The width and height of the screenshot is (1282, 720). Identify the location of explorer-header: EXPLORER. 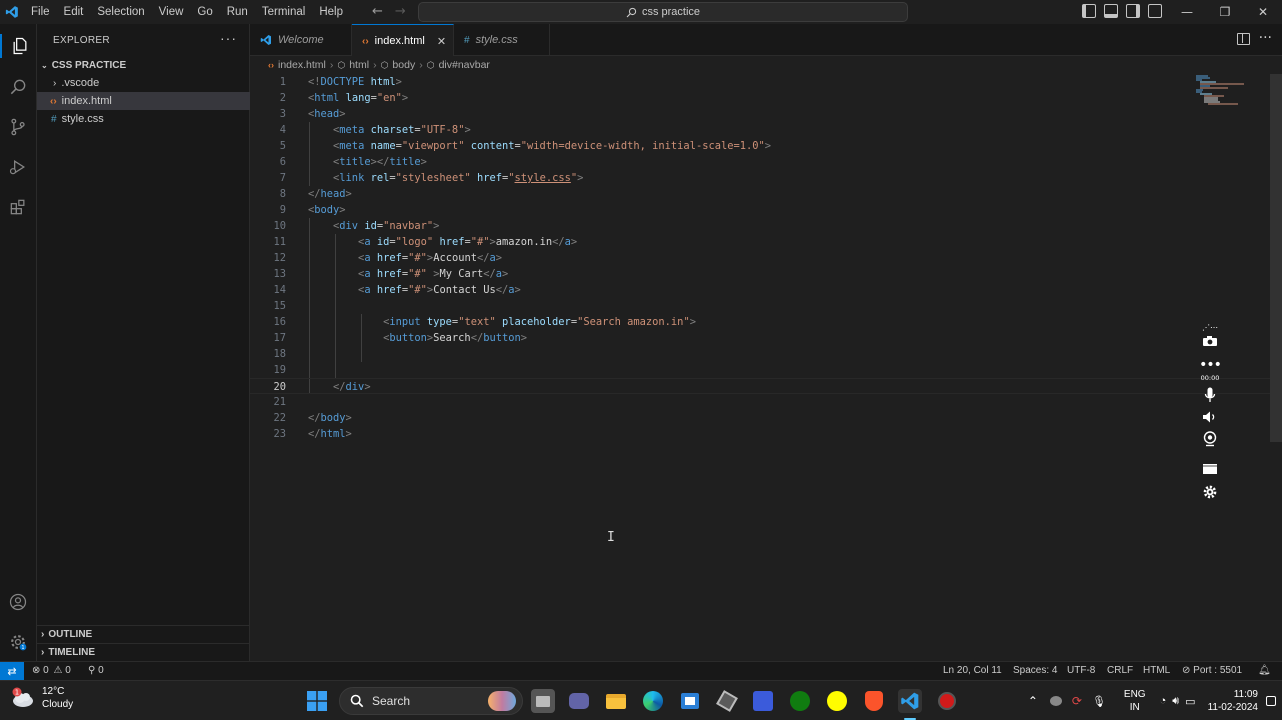
(81, 40).